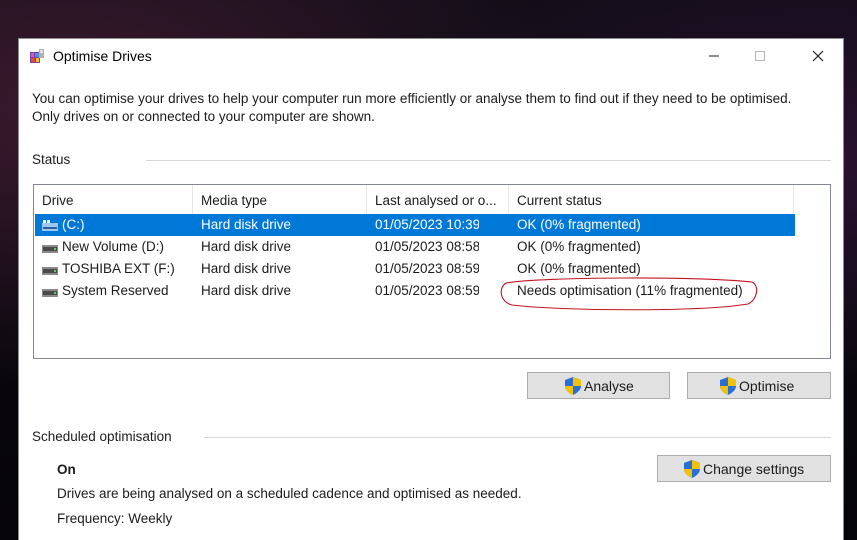 Image resolution: width=857 pixels, height=540 pixels. I want to click on red-annotation-circle, so click(629, 294).